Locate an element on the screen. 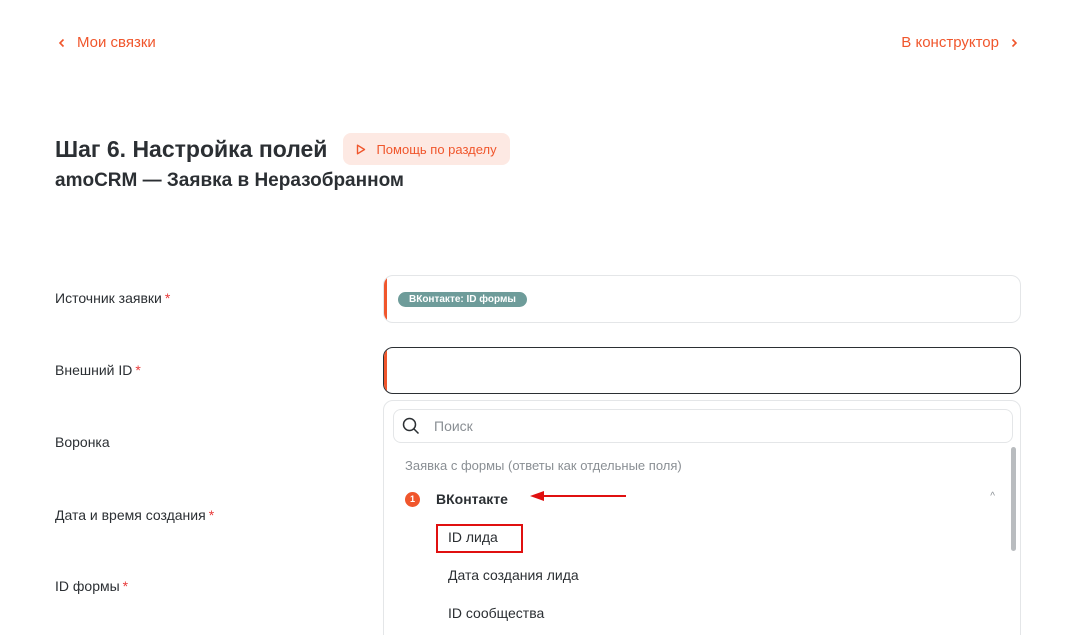 This screenshot has width=1089, height=635. source-group-name: ВКонтакте is located at coordinates (472, 499).